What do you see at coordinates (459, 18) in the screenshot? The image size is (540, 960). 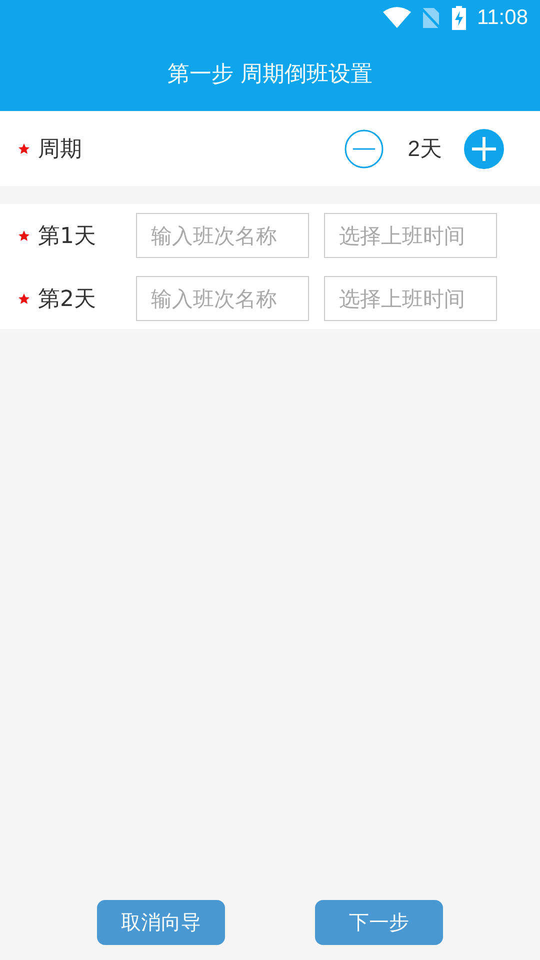 I see `battery-charging-icon` at bounding box center [459, 18].